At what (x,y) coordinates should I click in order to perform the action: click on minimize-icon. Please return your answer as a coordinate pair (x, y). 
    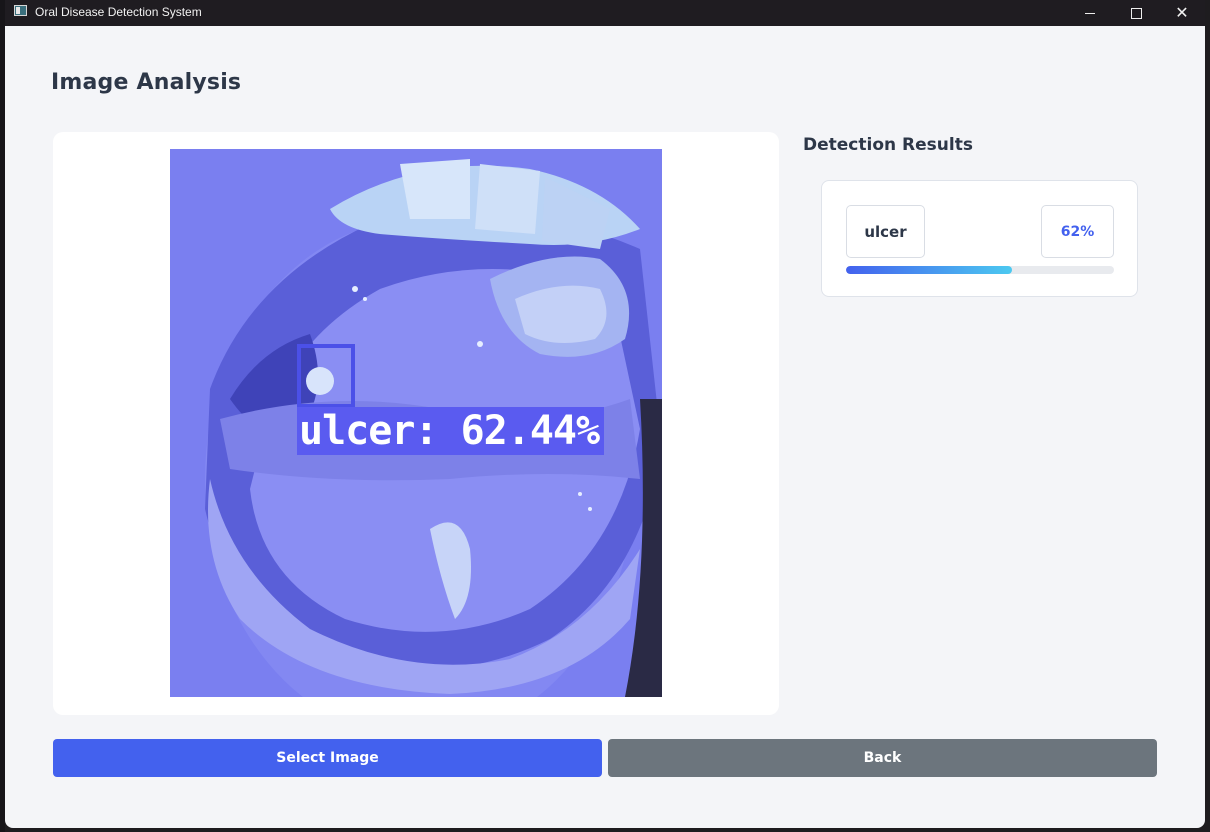
    Looking at the image, I should click on (1090, 13).